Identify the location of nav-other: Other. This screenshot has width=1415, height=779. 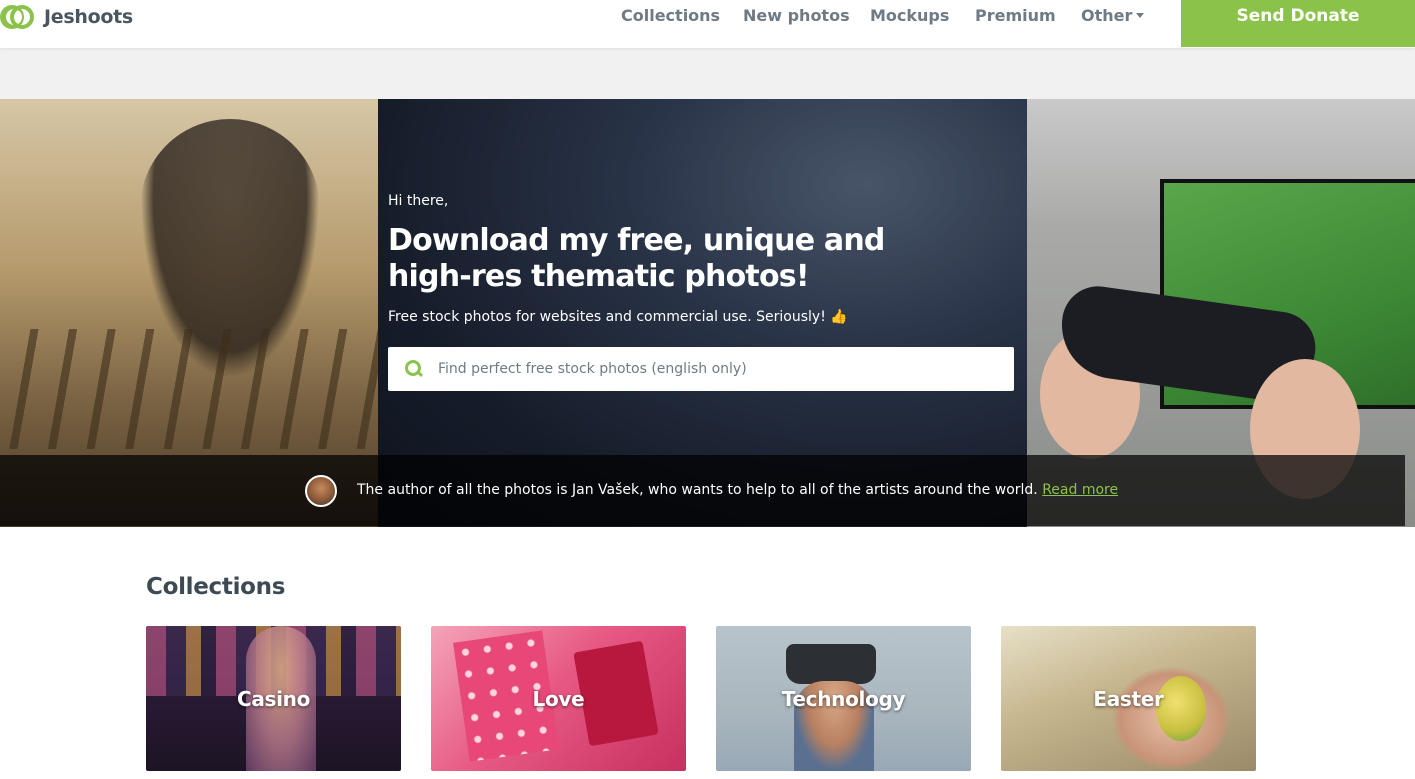
(1113, 15).